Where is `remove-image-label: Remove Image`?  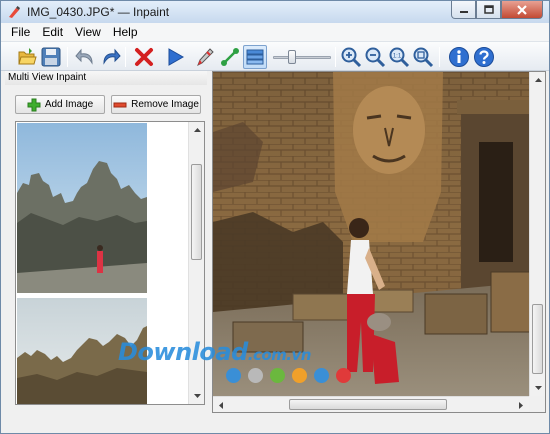
remove-image-label: Remove Image is located at coordinates (165, 104).